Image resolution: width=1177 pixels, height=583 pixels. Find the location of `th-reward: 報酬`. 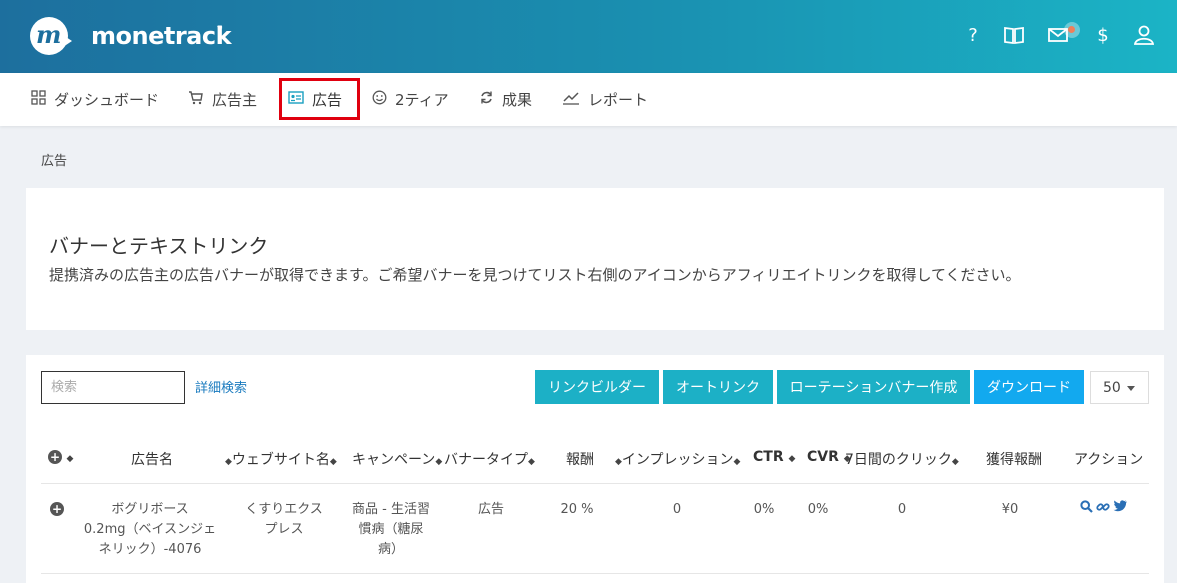

th-reward: 報酬 is located at coordinates (580, 459).